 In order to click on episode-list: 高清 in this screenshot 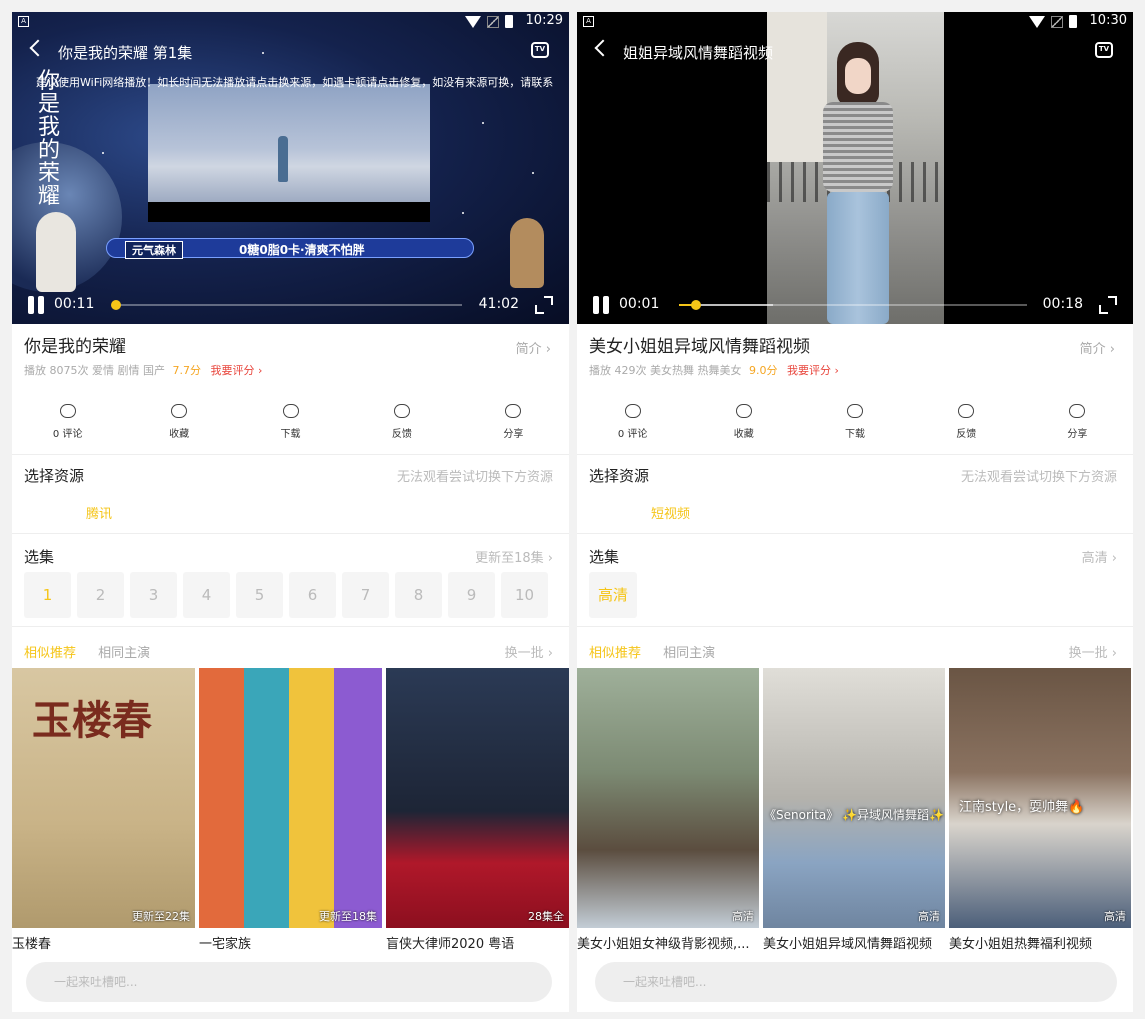, I will do `click(613, 595)`.